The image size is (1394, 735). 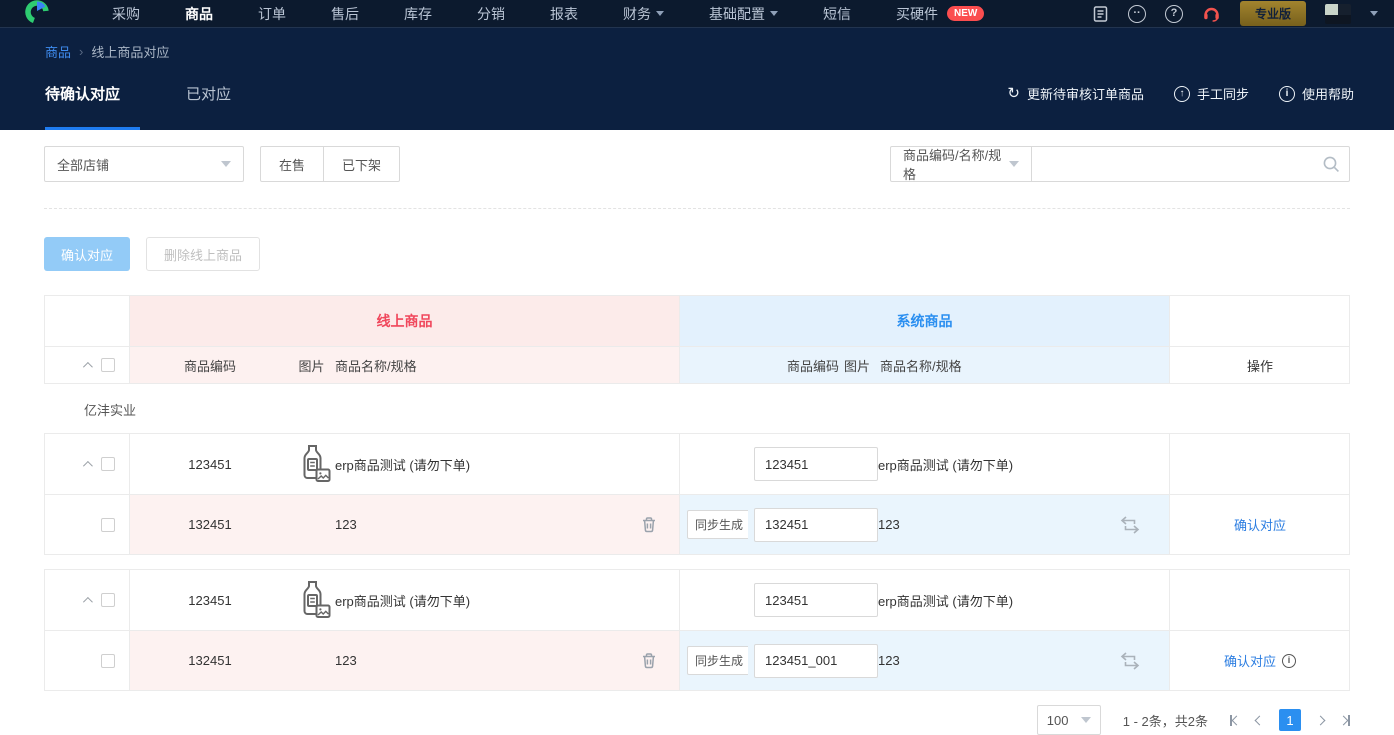 I want to click on user-menu-chevron-icon, so click(x=1374, y=13).